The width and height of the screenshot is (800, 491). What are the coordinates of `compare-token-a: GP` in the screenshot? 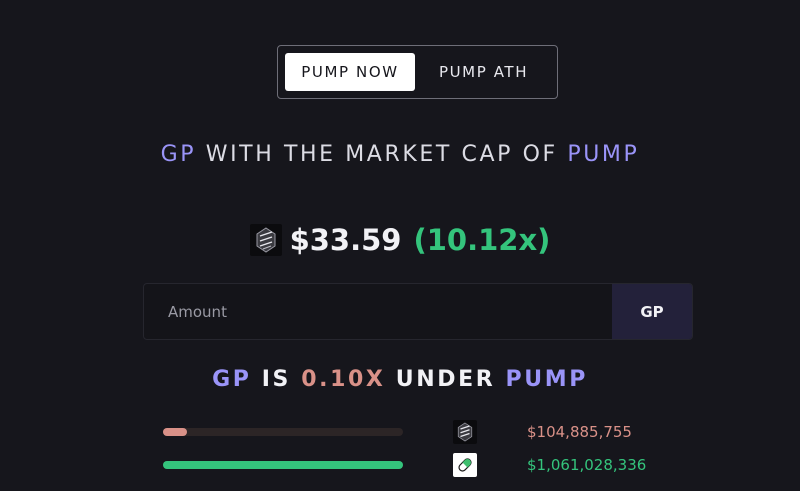 It's located at (232, 379).